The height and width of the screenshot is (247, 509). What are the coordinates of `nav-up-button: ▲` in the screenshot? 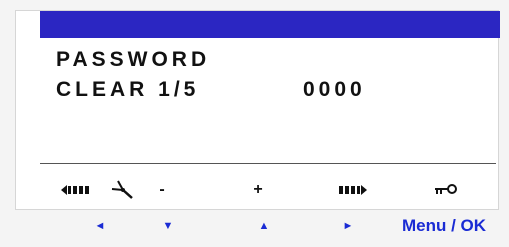 It's located at (264, 226).